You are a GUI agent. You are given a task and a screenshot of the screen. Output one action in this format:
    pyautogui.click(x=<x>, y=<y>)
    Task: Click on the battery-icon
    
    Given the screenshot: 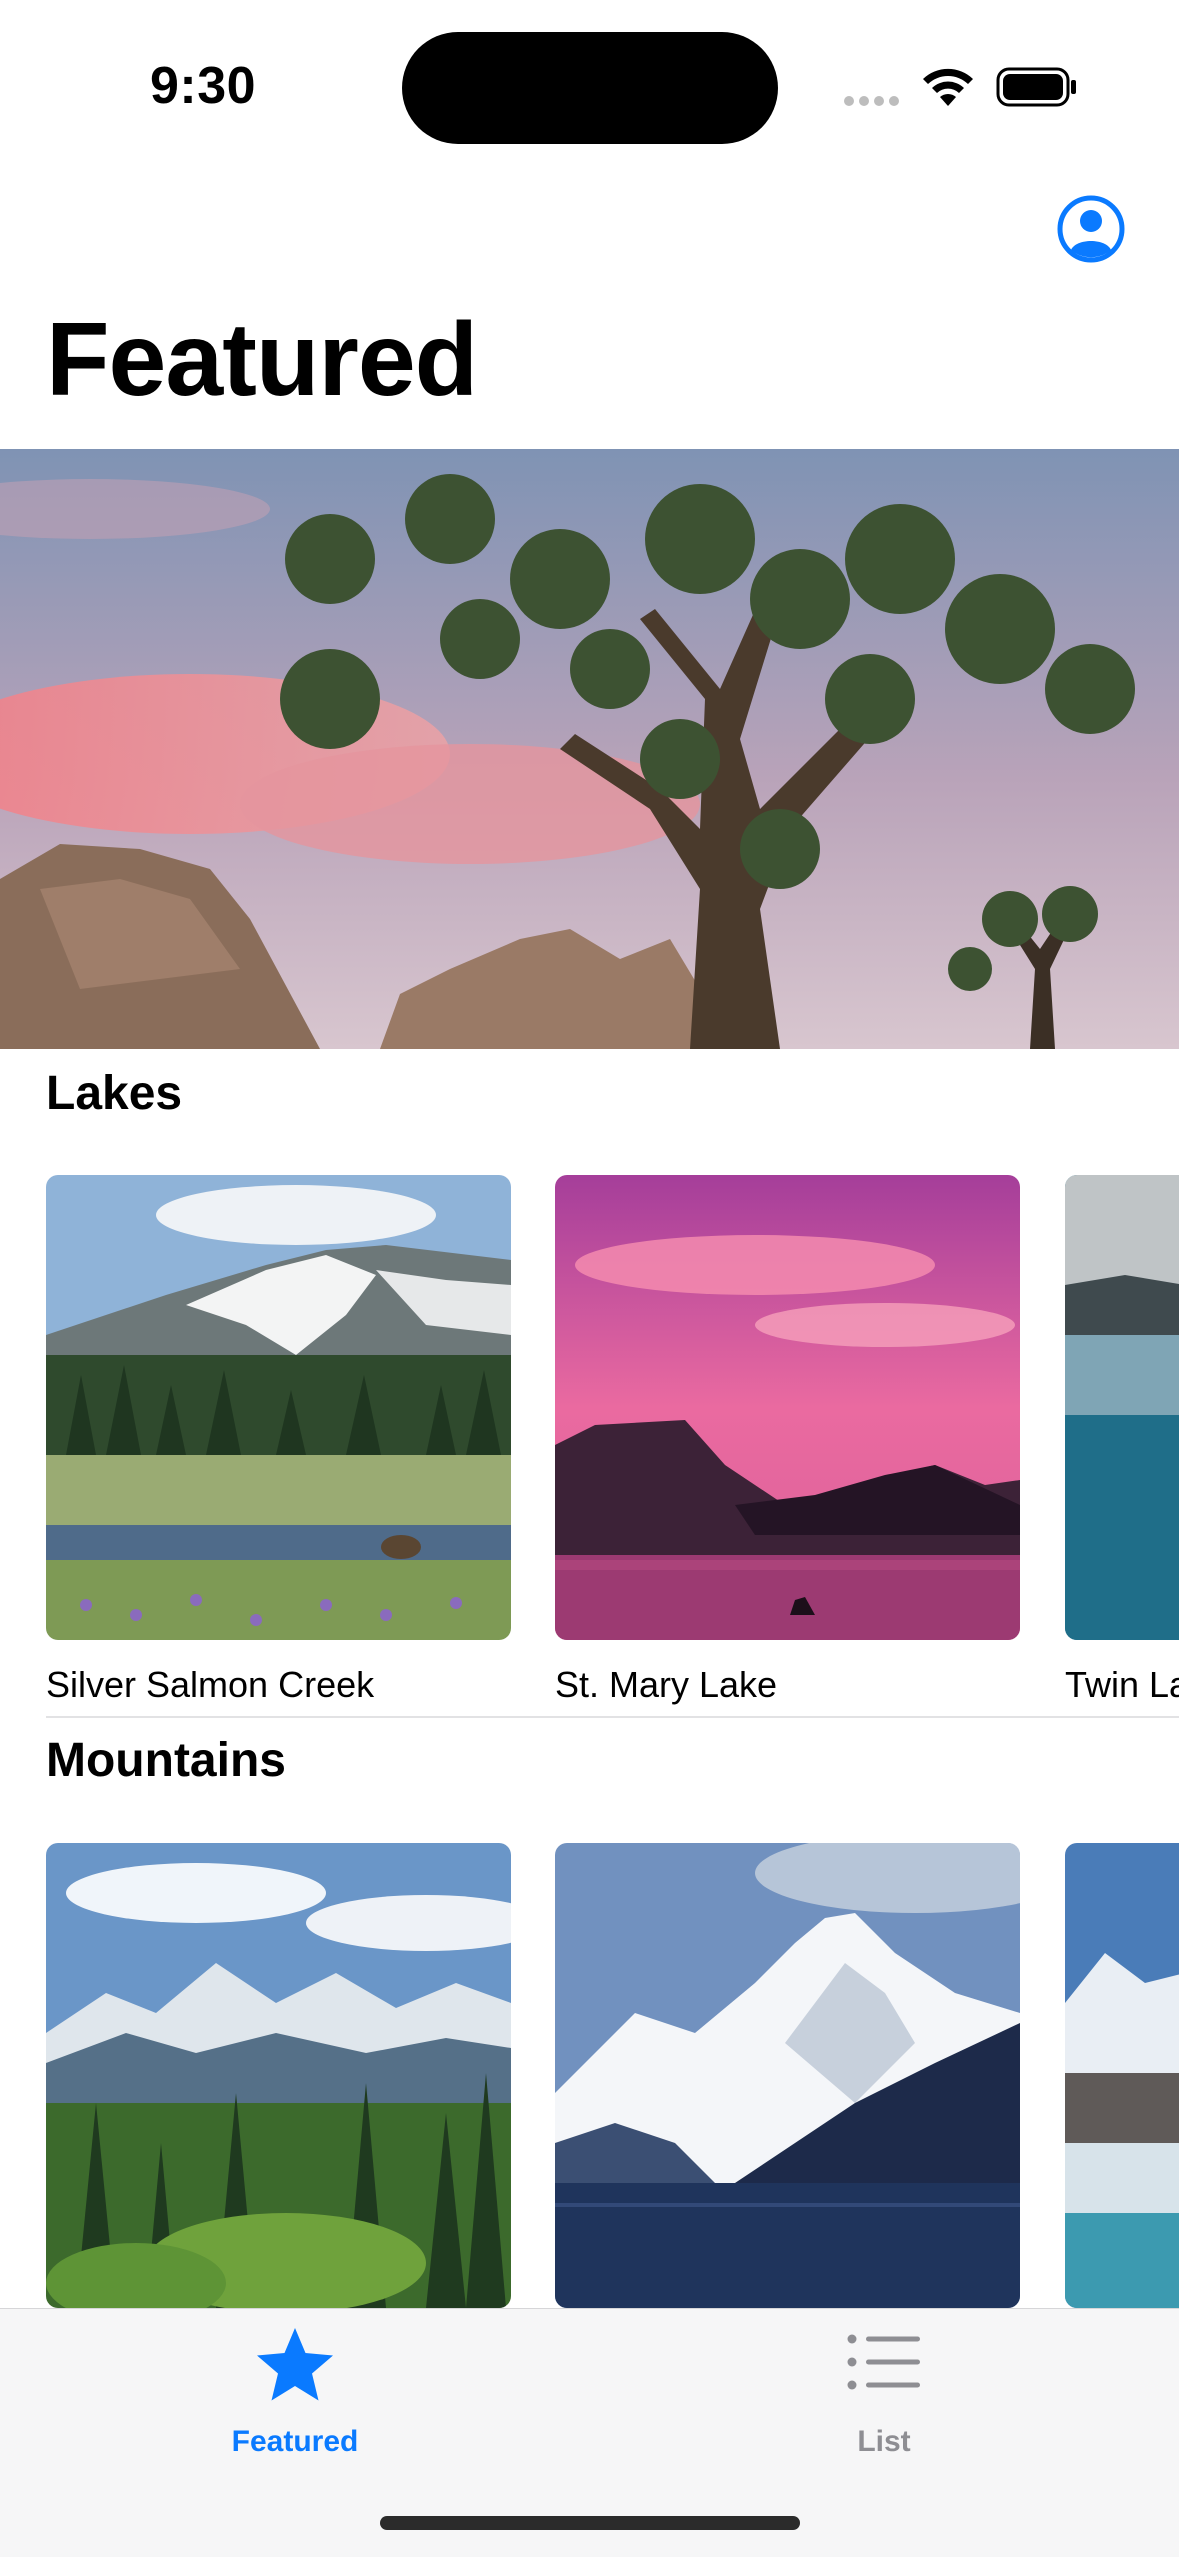 What is the action you would take?
    pyautogui.click(x=1037, y=89)
    